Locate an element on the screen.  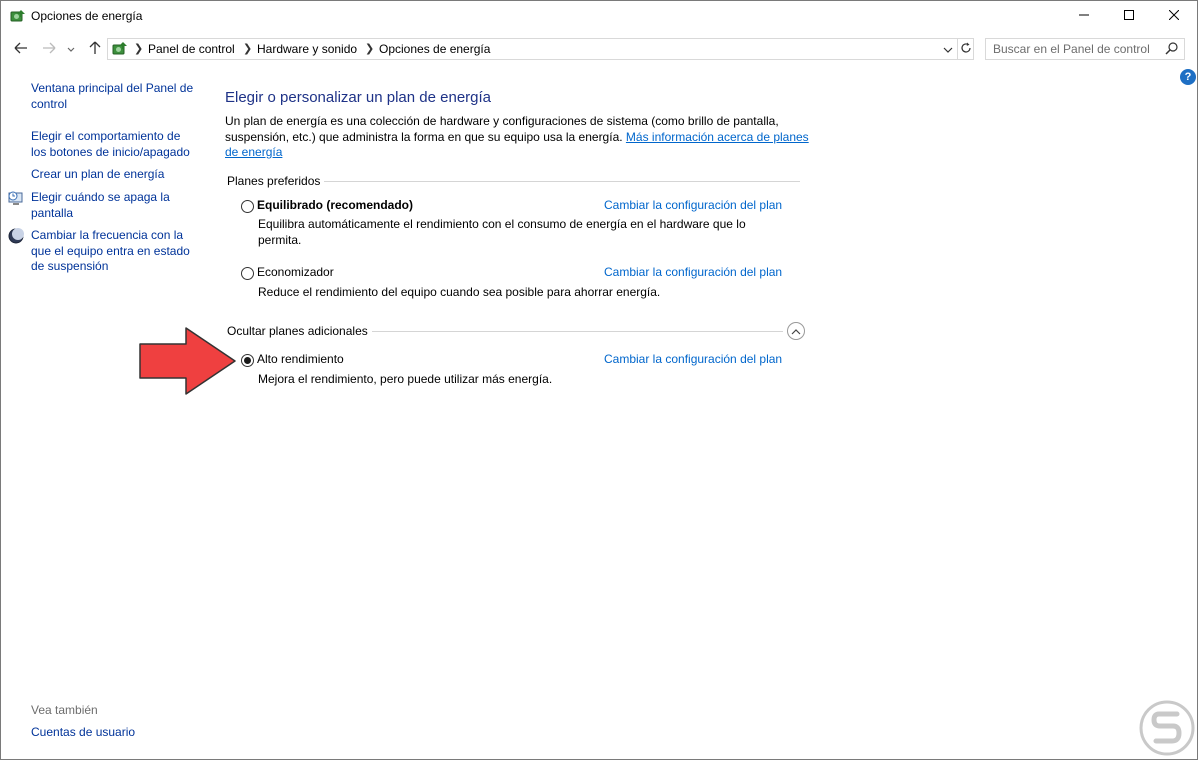
close-icon is located at coordinates (1174, 16).